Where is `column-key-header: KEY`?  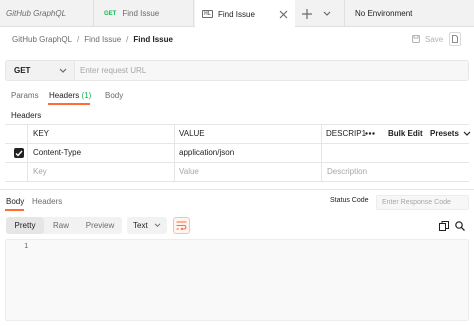 column-key-header: KEY is located at coordinates (41, 133).